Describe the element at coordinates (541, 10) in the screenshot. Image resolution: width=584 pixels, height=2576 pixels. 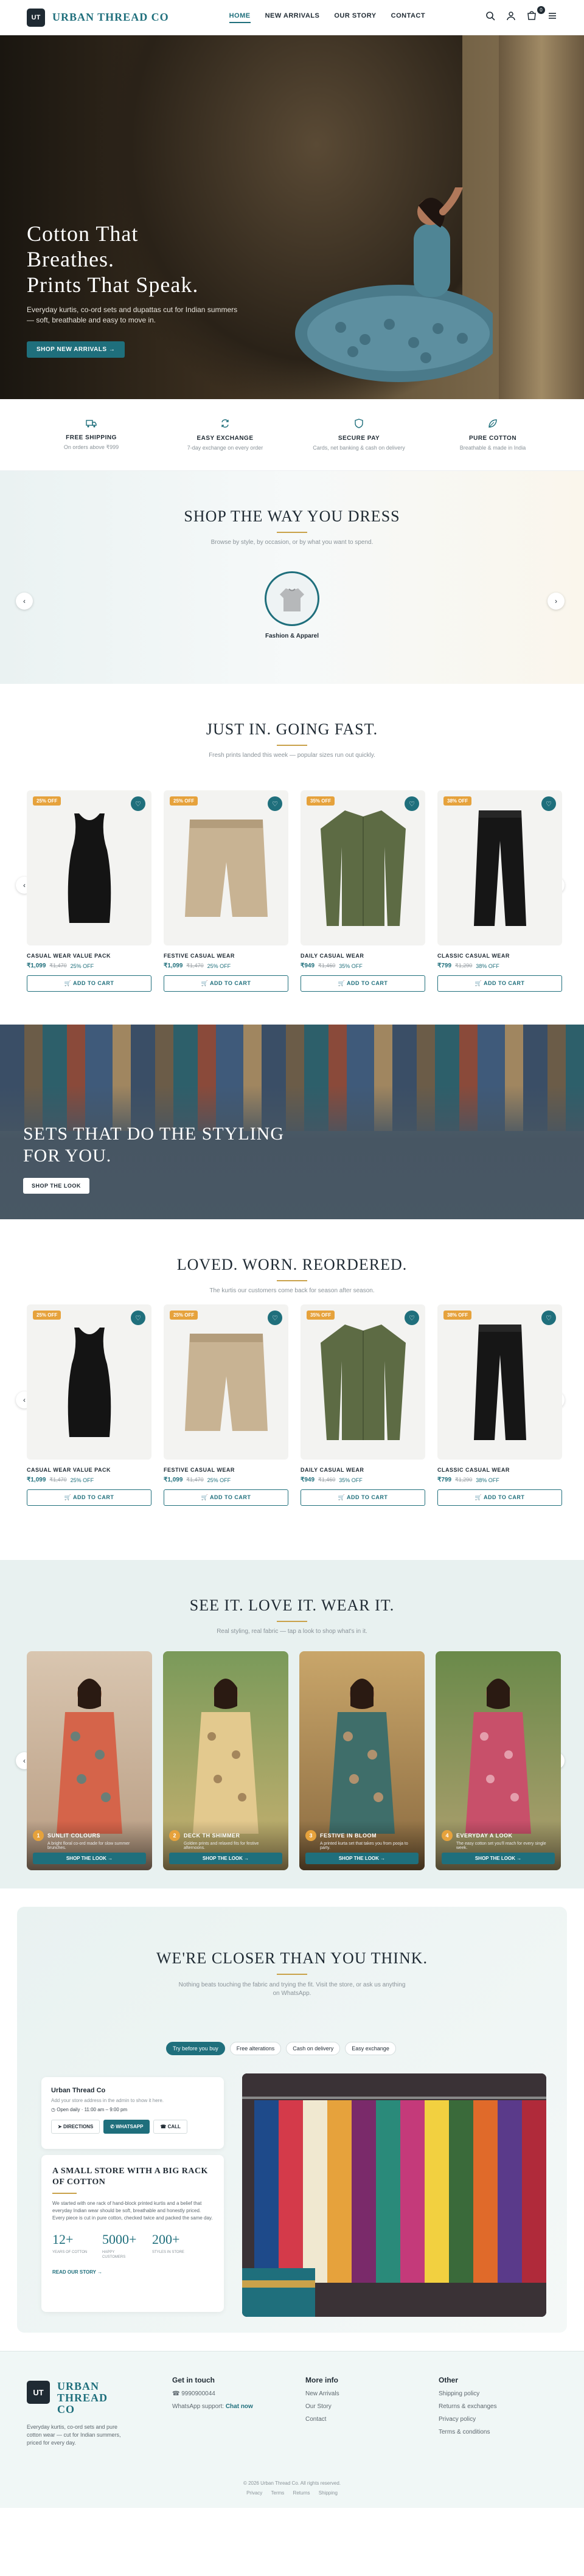
I see `cart-count-badge: 0` at that location.